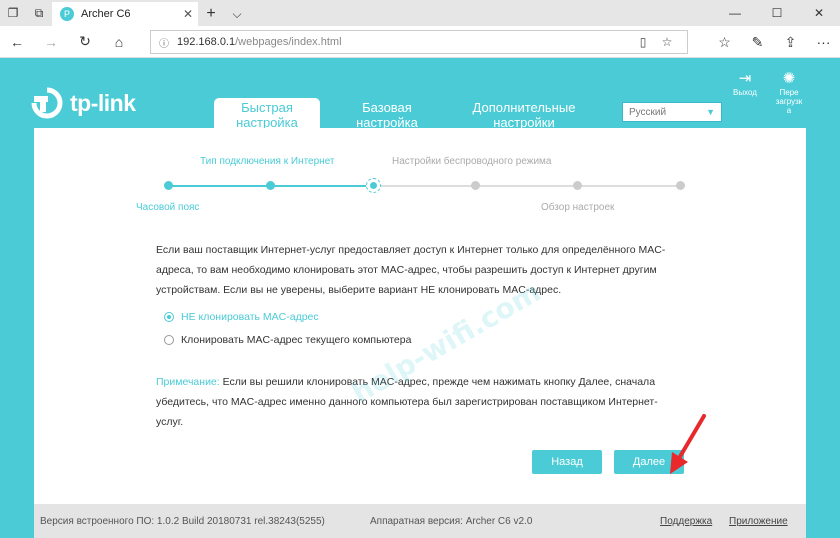  I want to click on tab-quick-setup: Быстрая настройка, so click(267, 114).